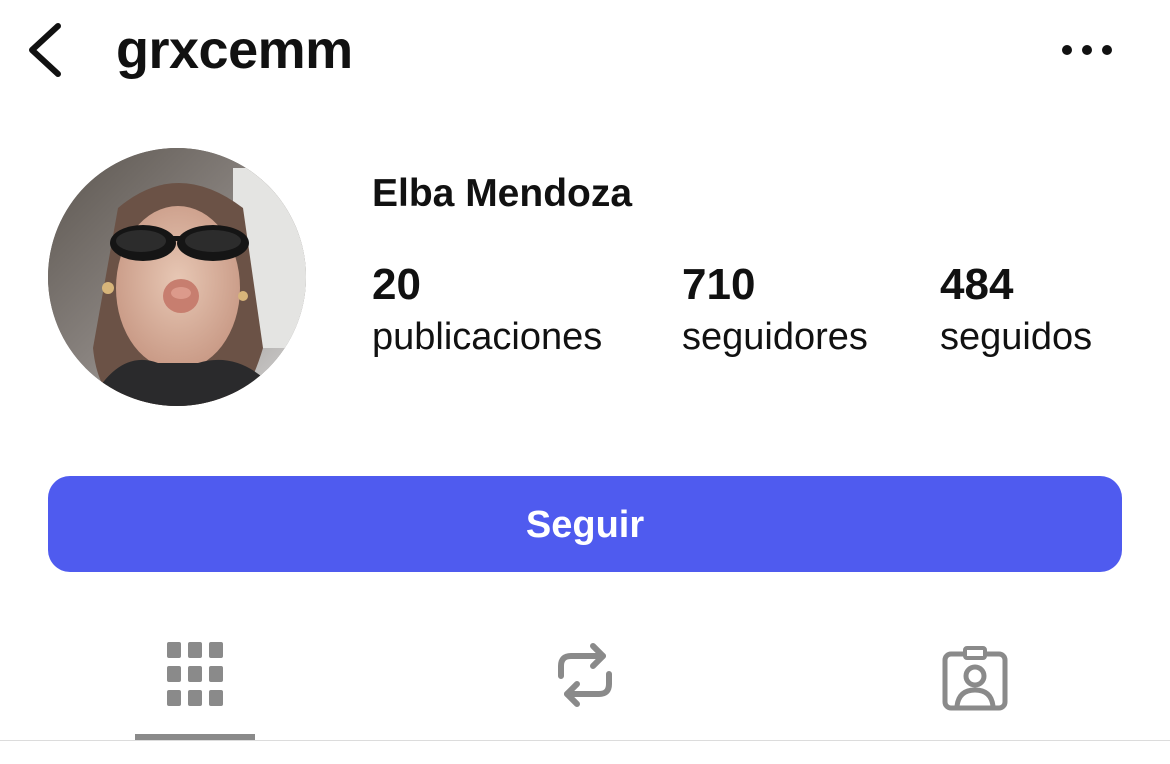 This screenshot has width=1170, height=764. Describe the element at coordinates (585, 675) in the screenshot. I see `repost-icon` at that location.